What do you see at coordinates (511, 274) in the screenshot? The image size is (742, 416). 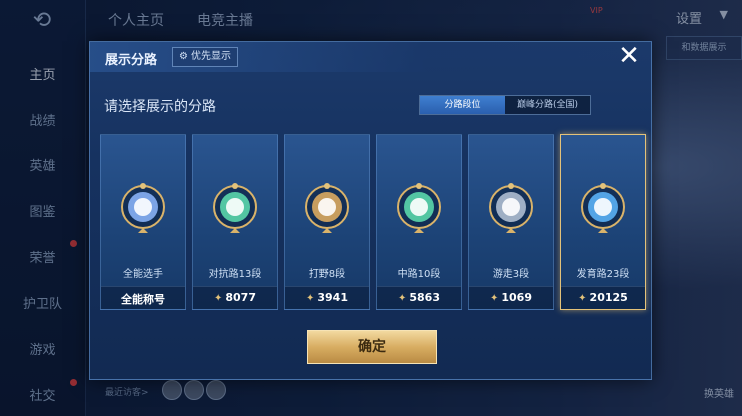 I see `lane-card-name: 游走3段` at bounding box center [511, 274].